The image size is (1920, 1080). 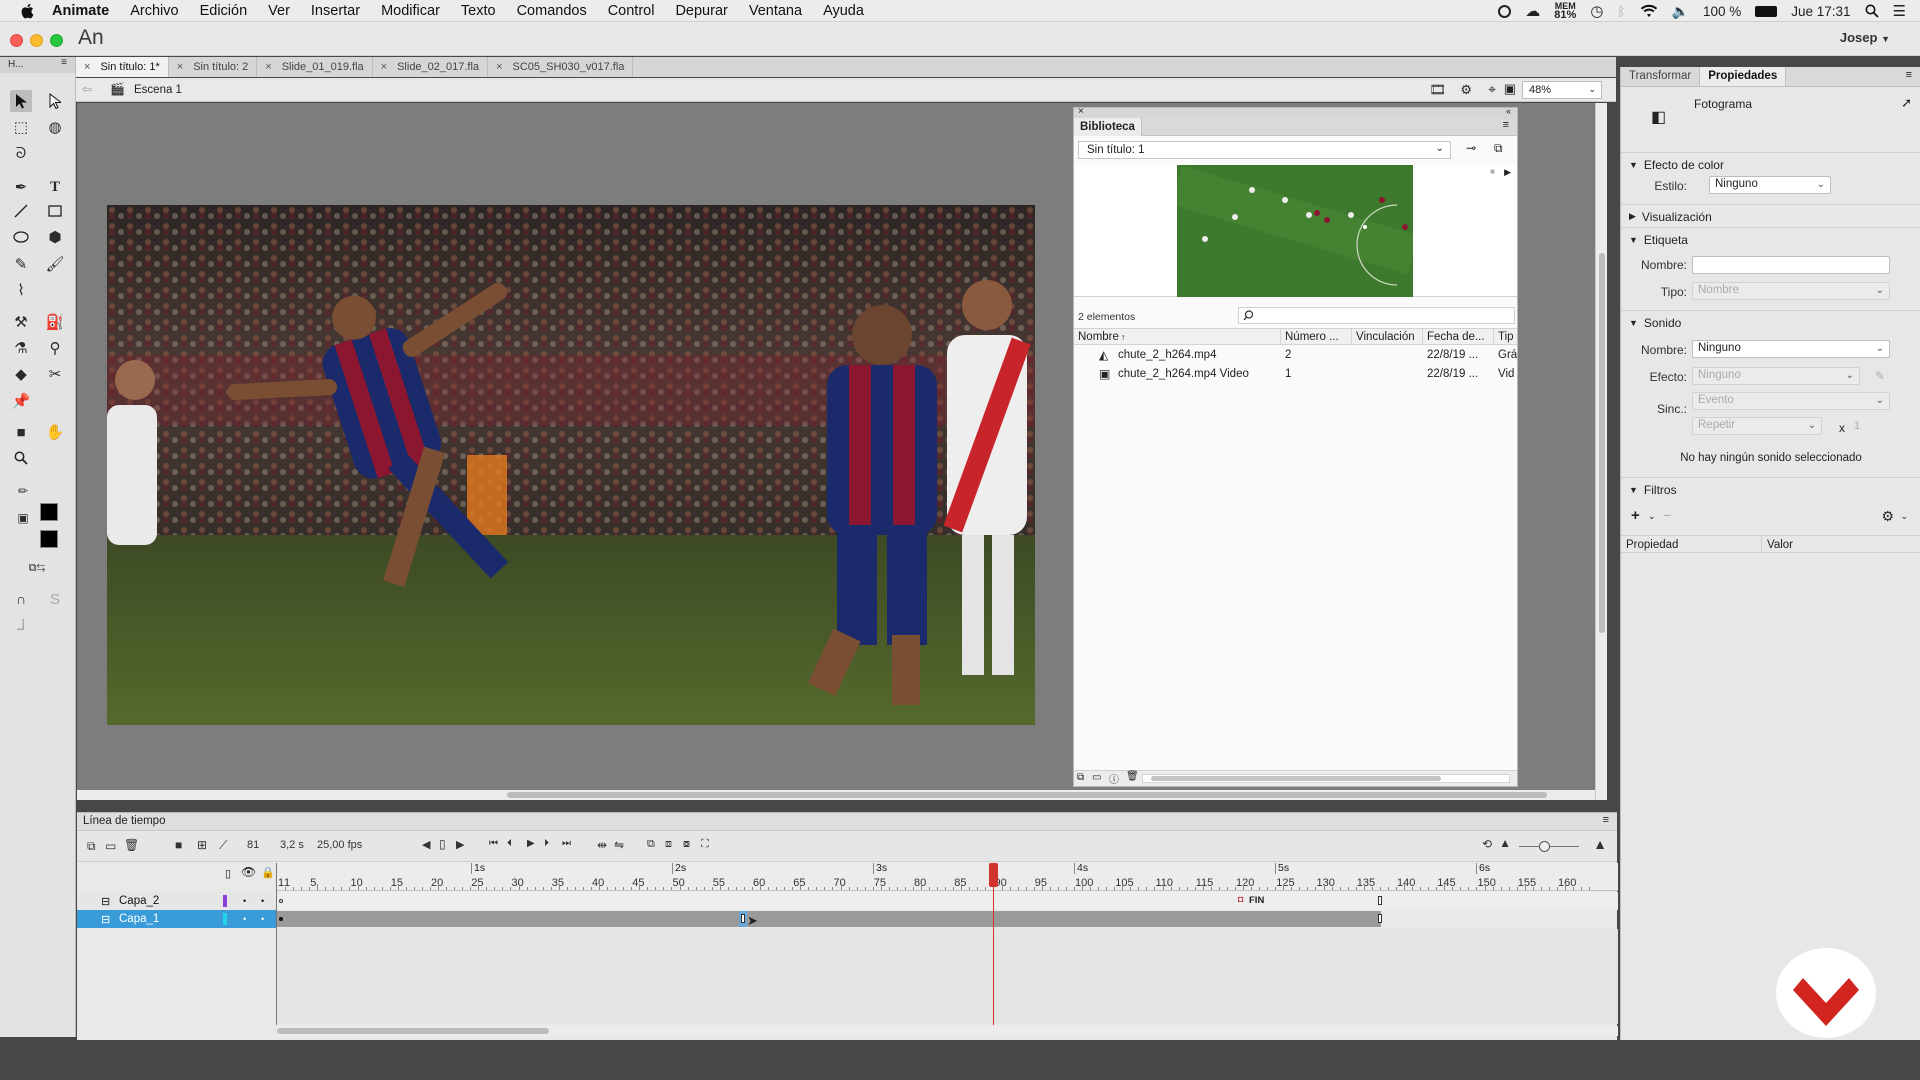 What do you see at coordinates (1544, 846) in the screenshot?
I see `slider-knob` at bounding box center [1544, 846].